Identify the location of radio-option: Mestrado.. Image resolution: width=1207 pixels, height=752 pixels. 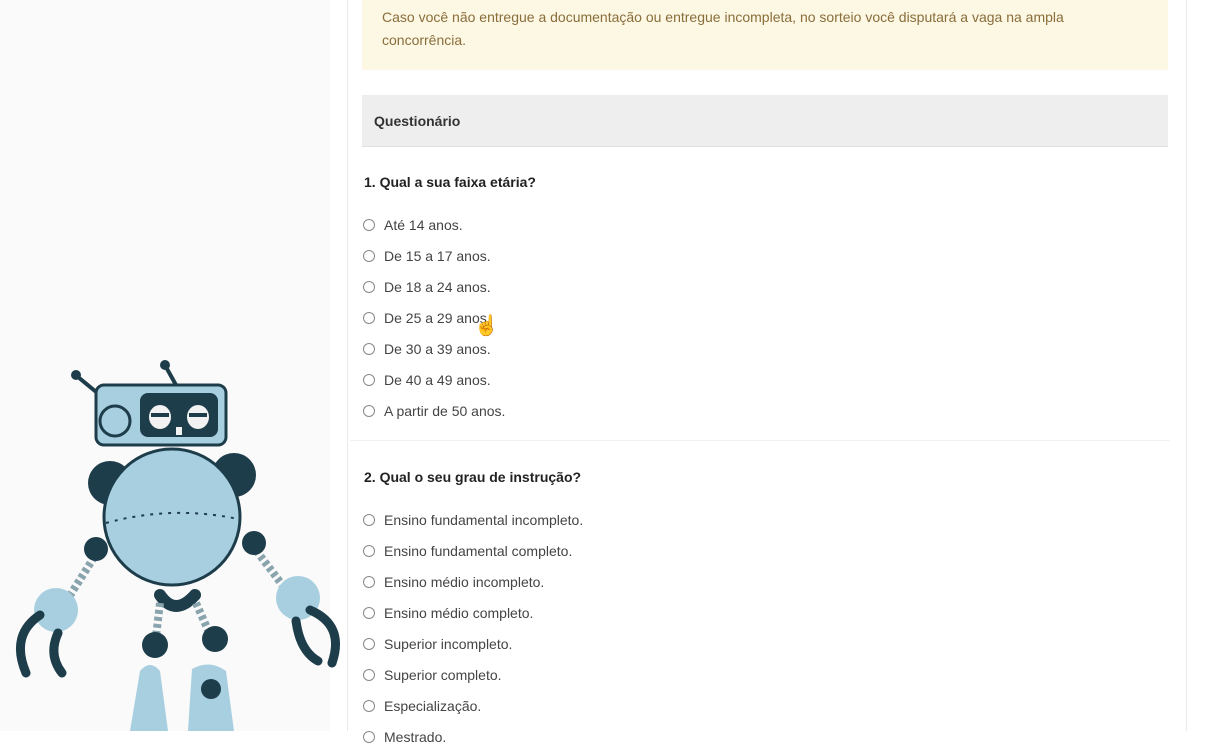
(766, 736).